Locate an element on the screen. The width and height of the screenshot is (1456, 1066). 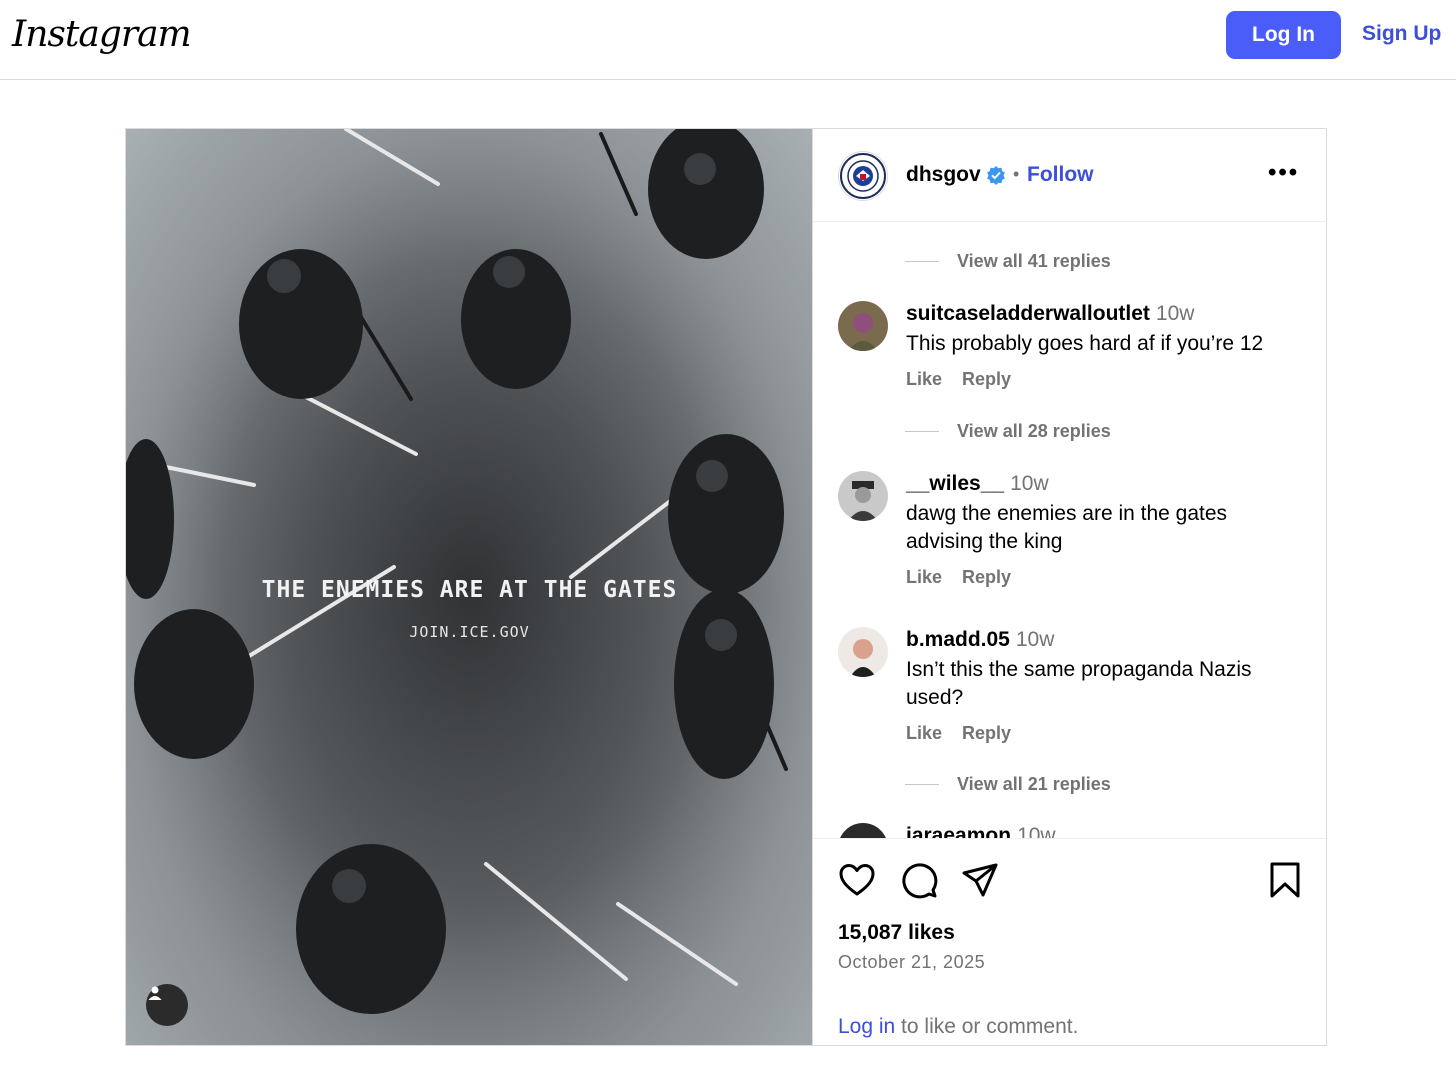
bookmark-icon is located at coordinates (1285, 880).